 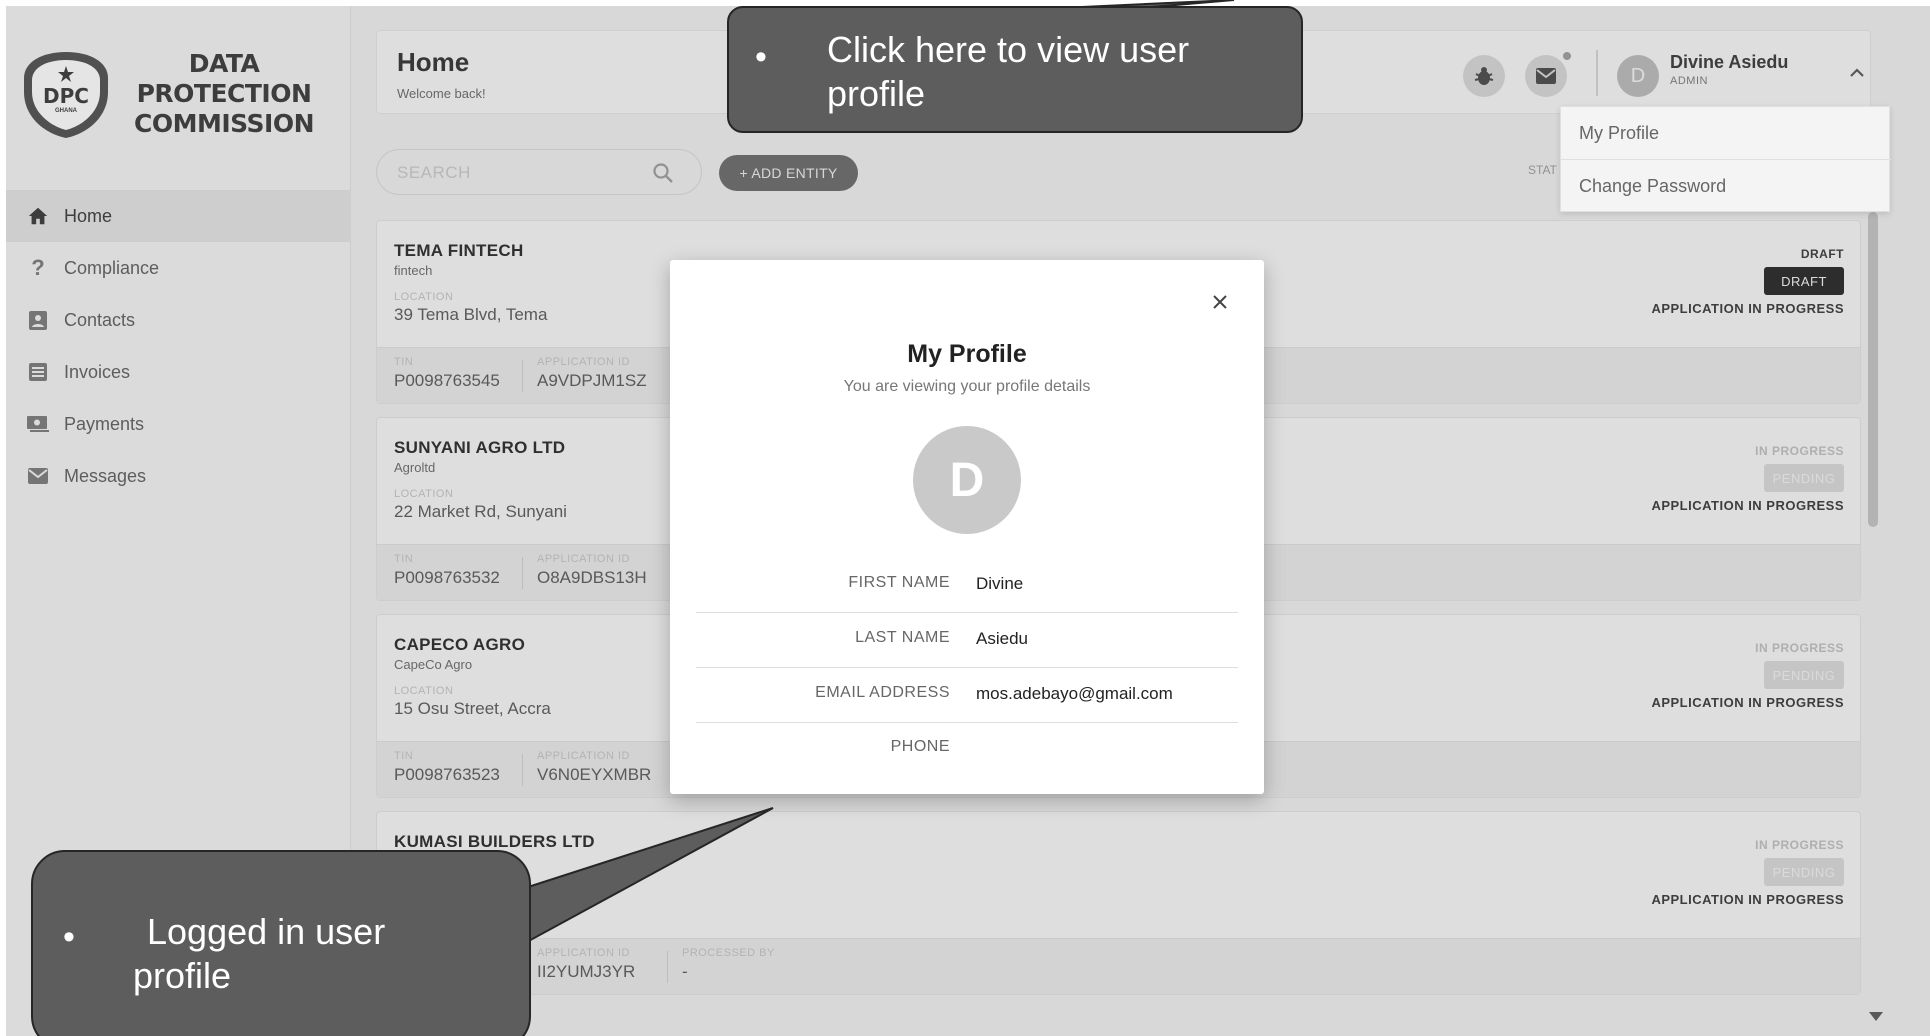 I want to click on annotation-callout-bottom: • Logged in user profile, so click(x=281, y=943).